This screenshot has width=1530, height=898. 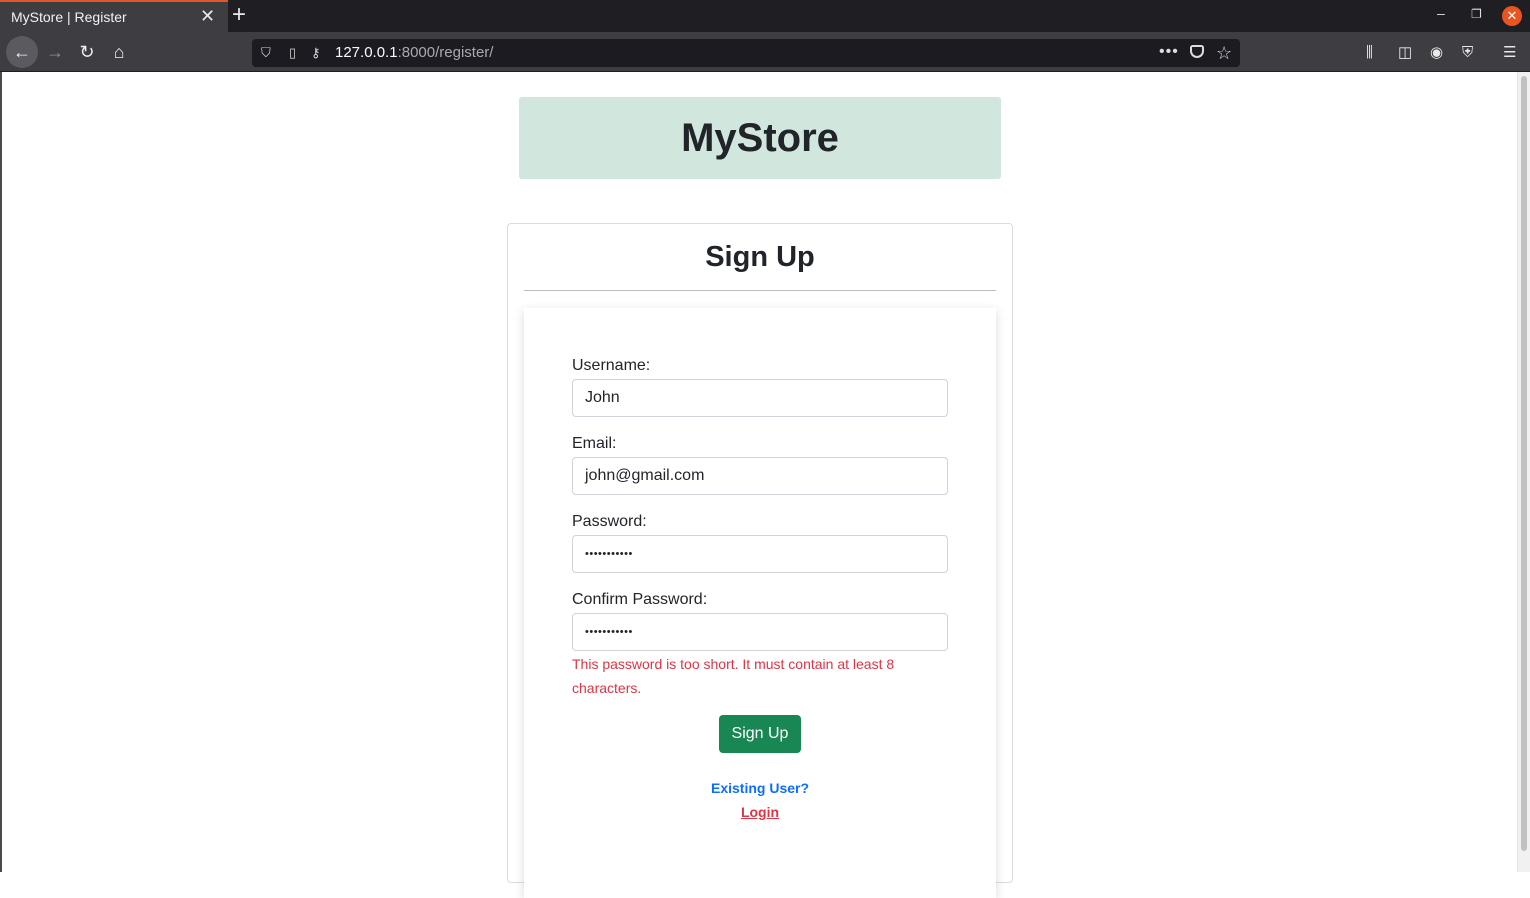 What do you see at coordinates (1369, 53) in the screenshot?
I see `library-icon: ⫼` at bounding box center [1369, 53].